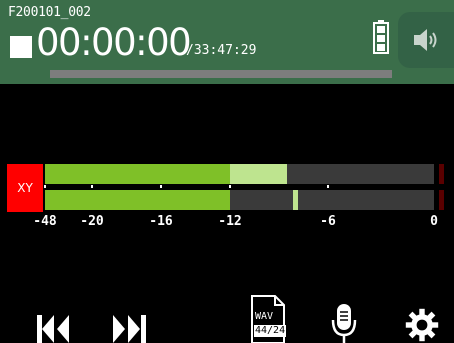 The image size is (454, 343). What do you see at coordinates (114, 42) in the screenshot?
I see `time-counter: 00:00:00` at bounding box center [114, 42].